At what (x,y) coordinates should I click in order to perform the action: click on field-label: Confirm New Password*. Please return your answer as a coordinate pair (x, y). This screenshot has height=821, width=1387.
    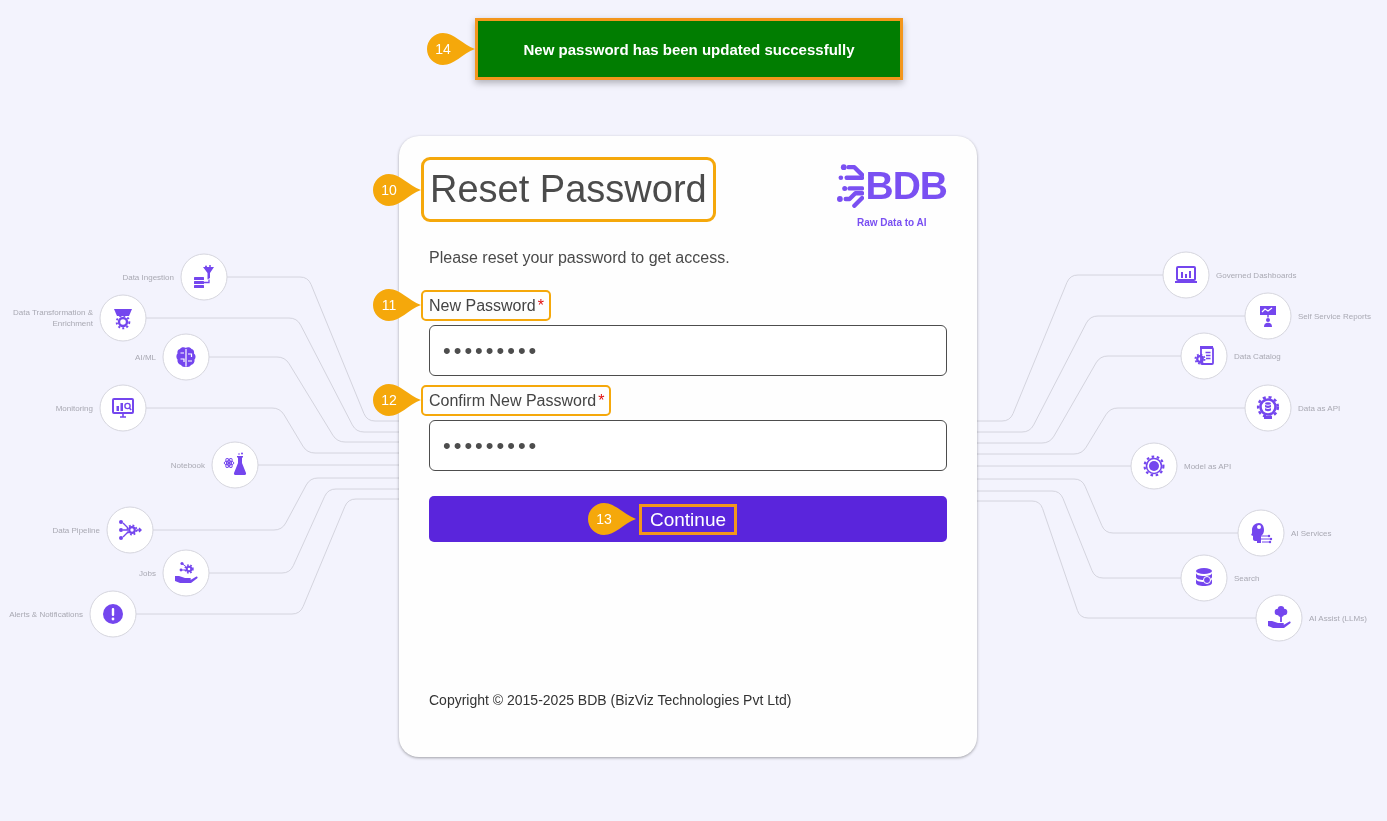
    Looking at the image, I should click on (517, 400).